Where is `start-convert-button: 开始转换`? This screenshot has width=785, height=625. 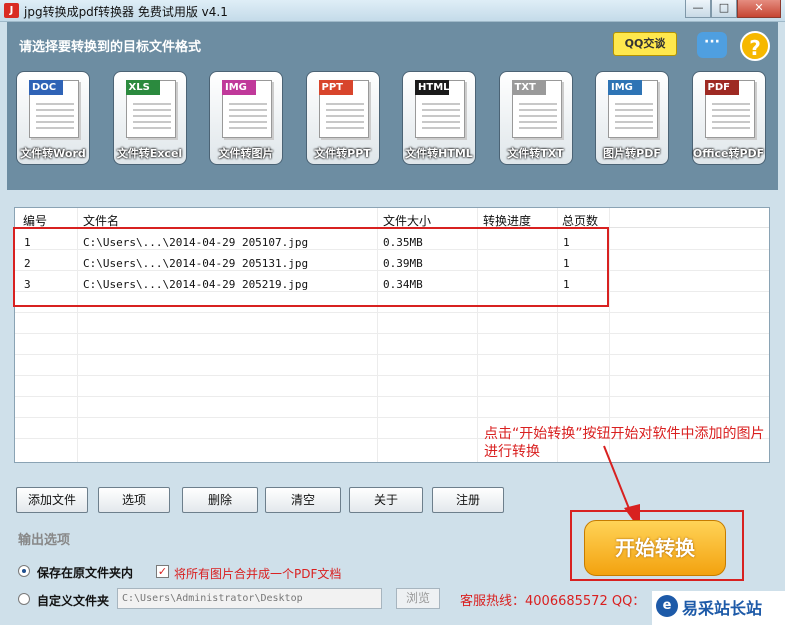 start-convert-button: 开始转换 is located at coordinates (655, 548).